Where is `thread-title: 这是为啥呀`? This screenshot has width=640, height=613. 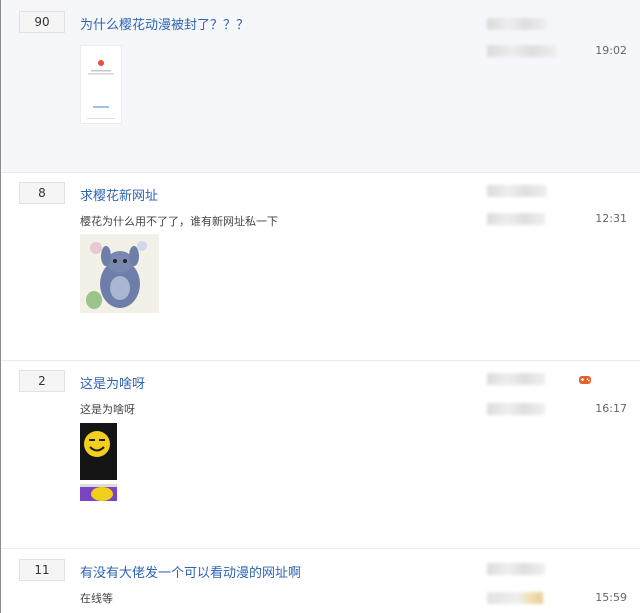
thread-title: 这是为啥呀 is located at coordinates (112, 382).